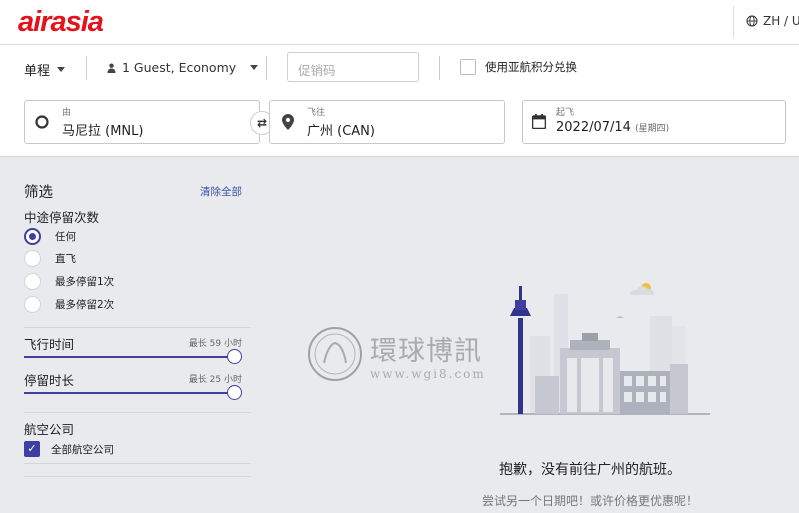 Image resolution: width=799 pixels, height=513 pixels. I want to click on location-pin-icon, so click(288, 122).